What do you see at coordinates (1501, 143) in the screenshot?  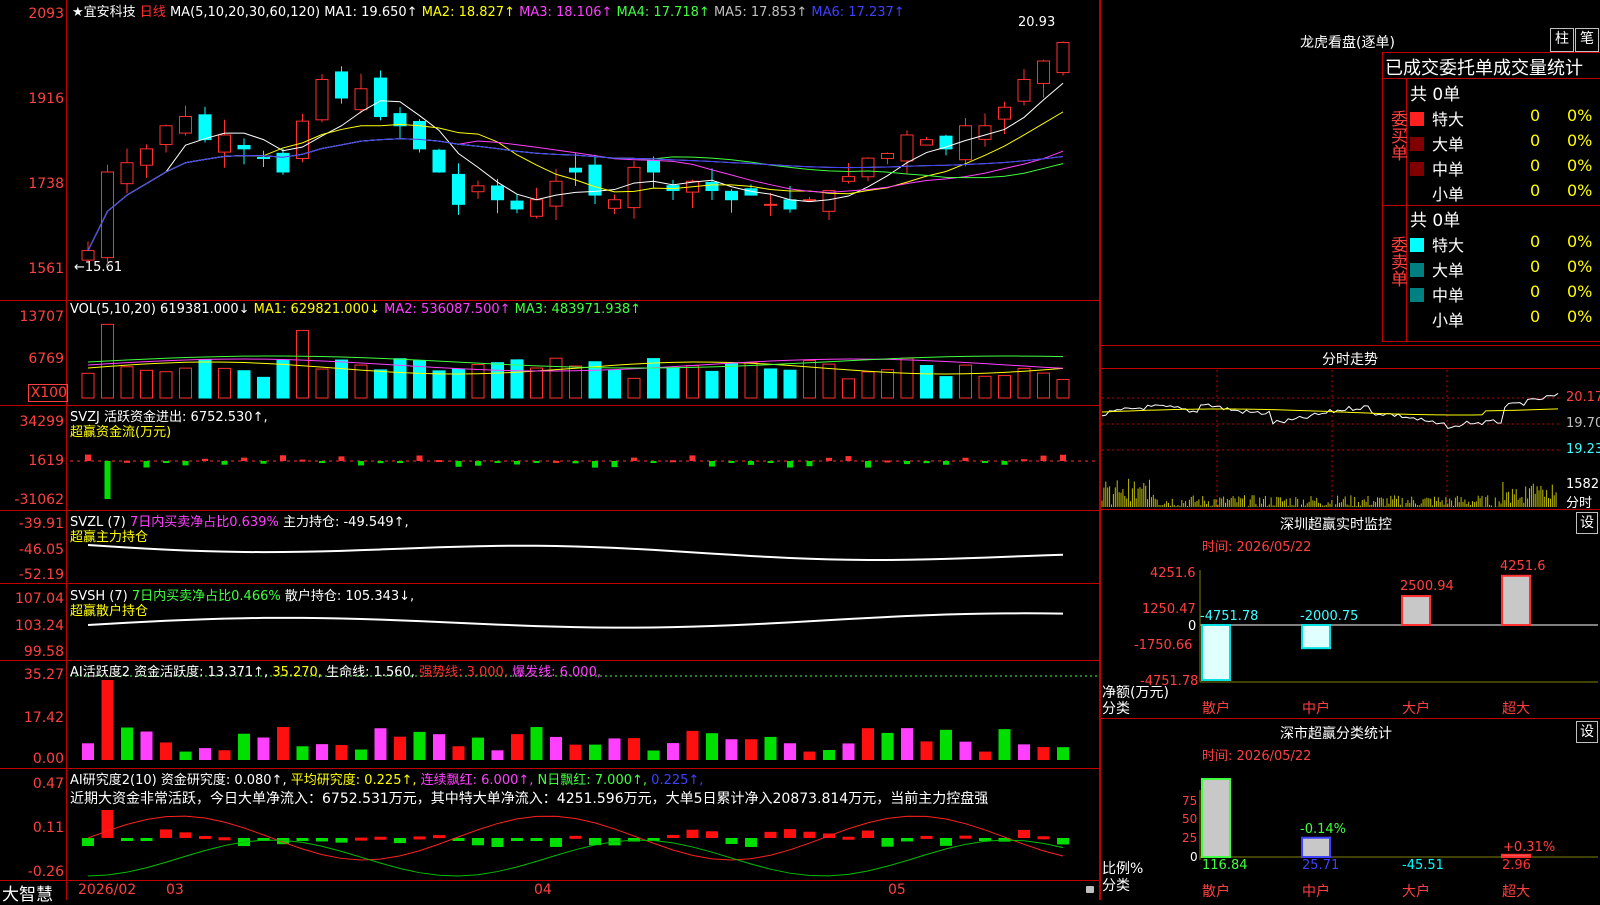 I see `buy-row: 大单 0 0%` at bounding box center [1501, 143].